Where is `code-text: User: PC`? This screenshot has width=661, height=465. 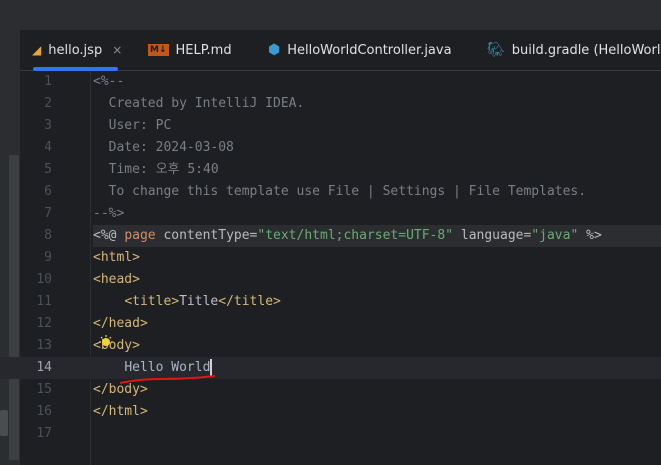
code-text: User: PC is located at coordinates (132, 126).